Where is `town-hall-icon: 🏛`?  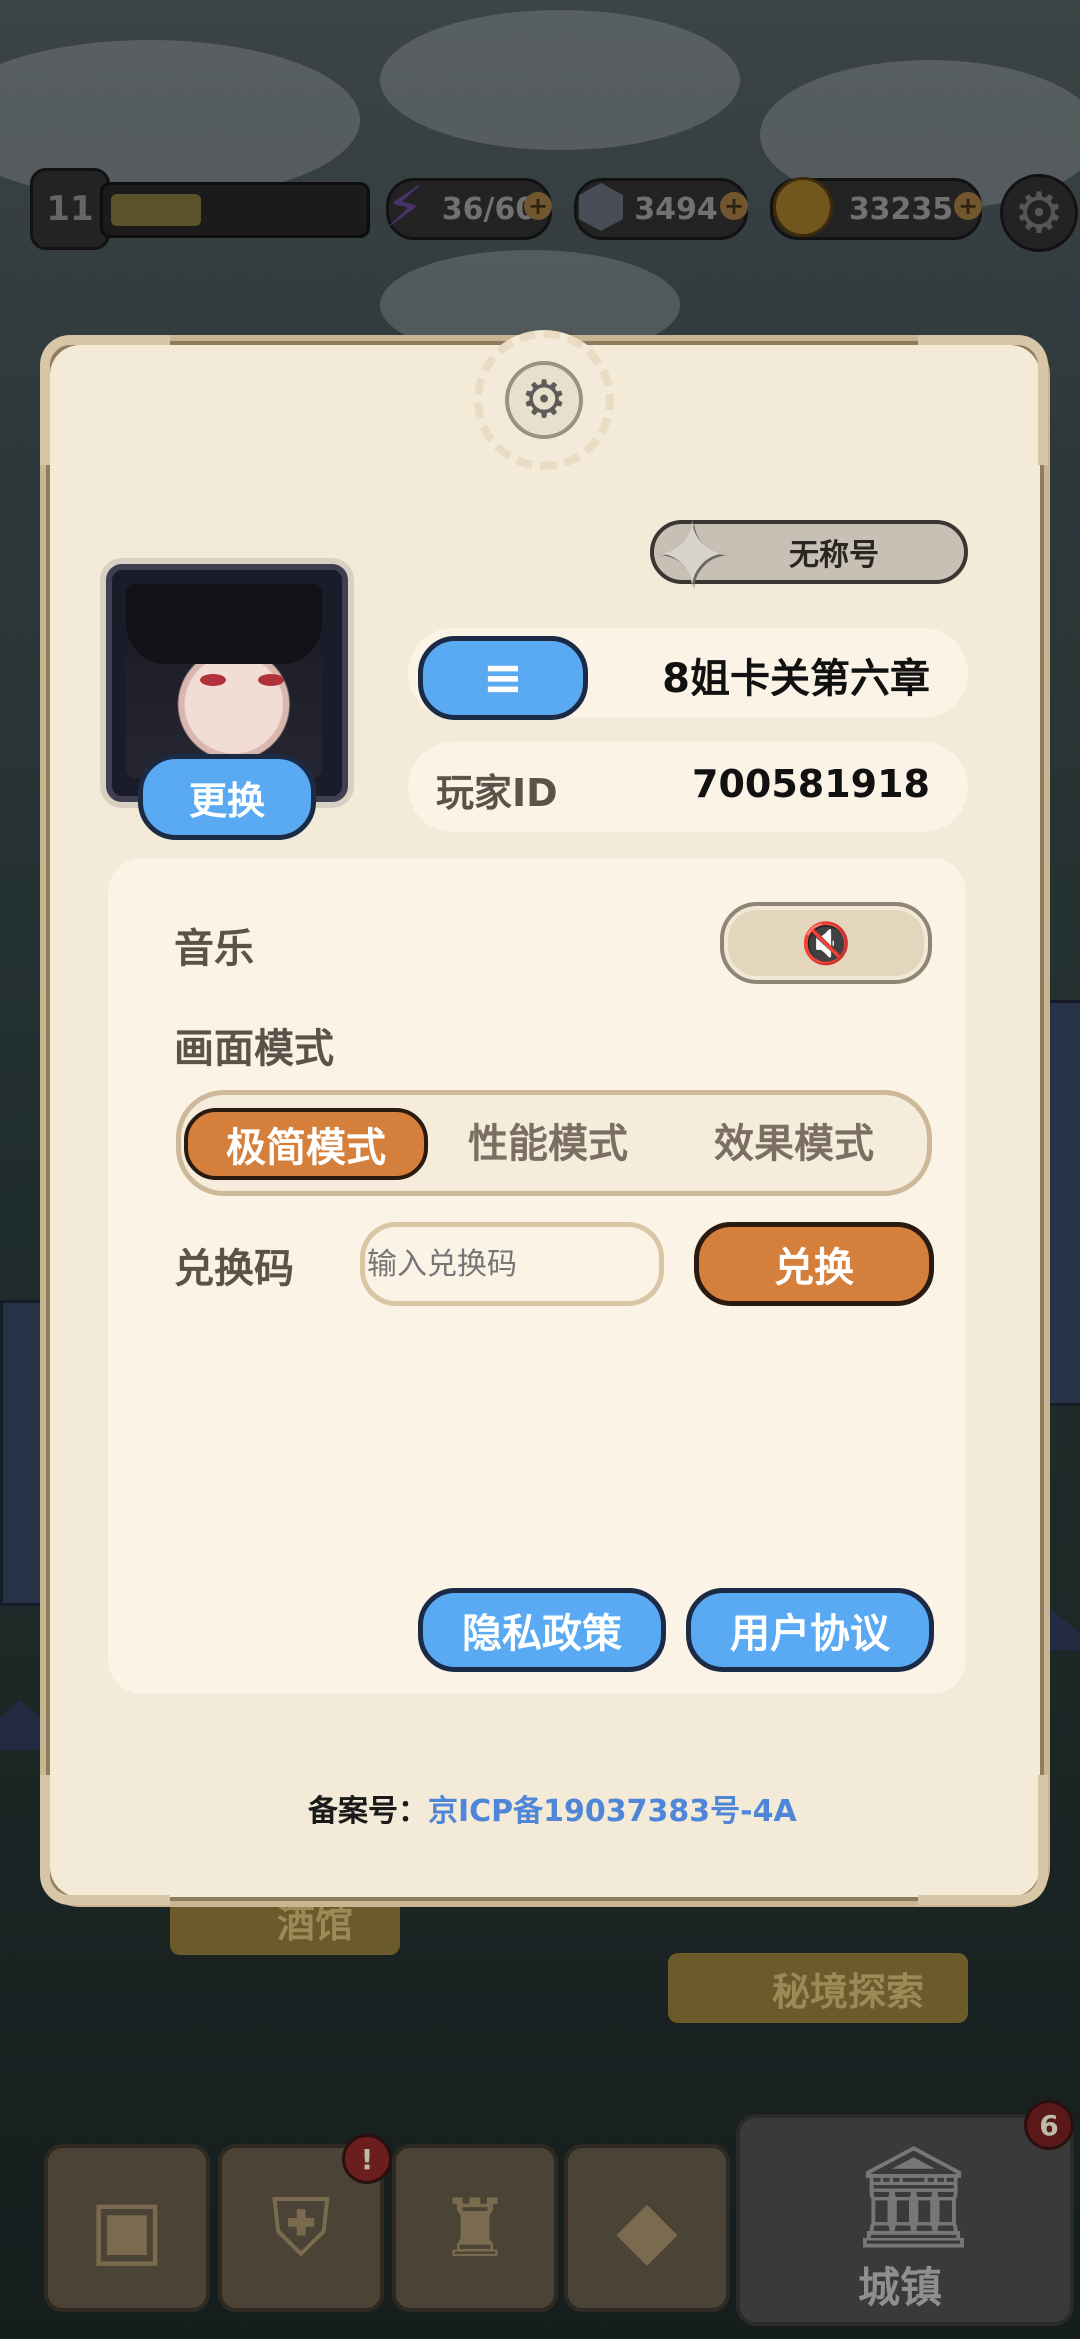
town-hall-icon: 🏛 is located at coordinates (913, 2196).